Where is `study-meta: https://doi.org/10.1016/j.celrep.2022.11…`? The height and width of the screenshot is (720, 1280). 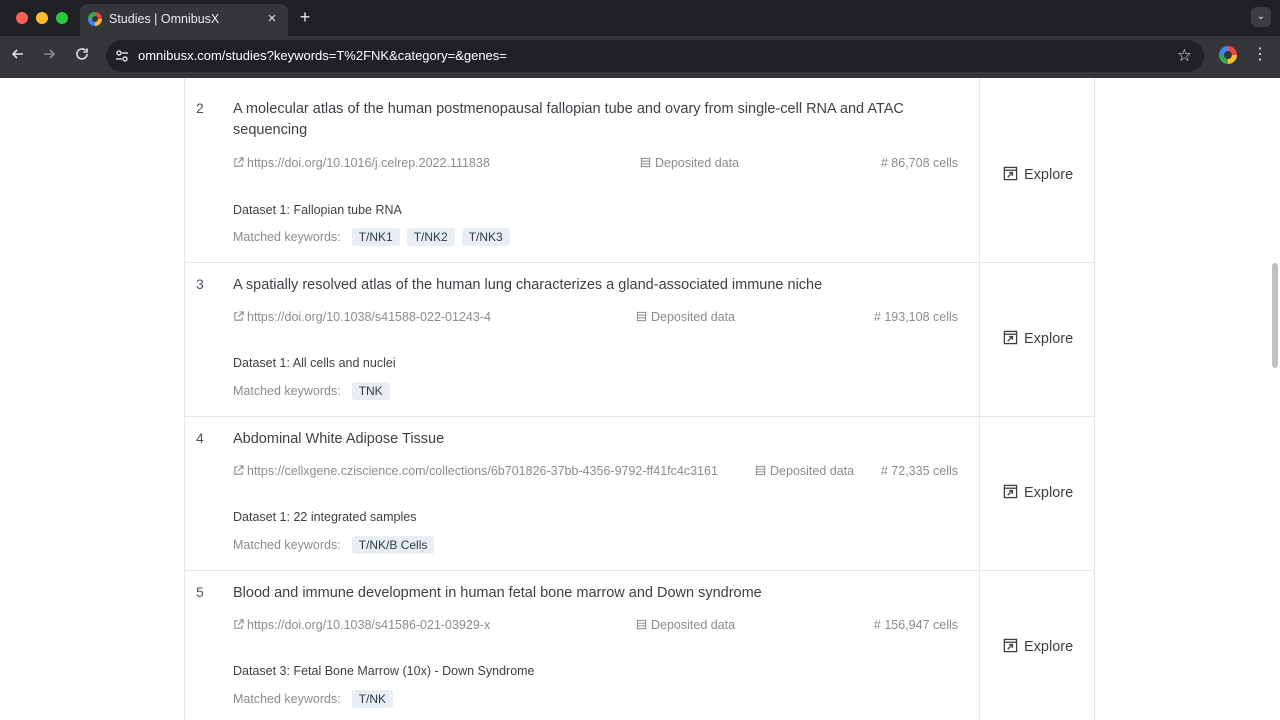
study-meta: https://doi.org/10.1016/j.celrep.2022.11… is located at coordinates (595, 165).